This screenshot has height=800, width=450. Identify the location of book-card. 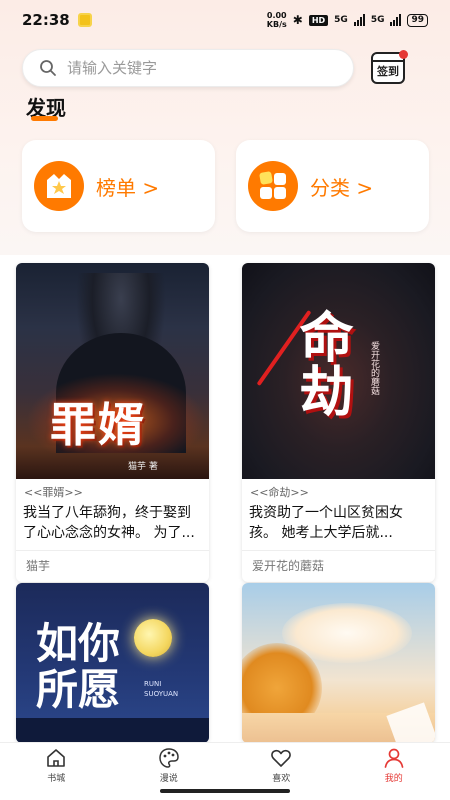
(338, 663).